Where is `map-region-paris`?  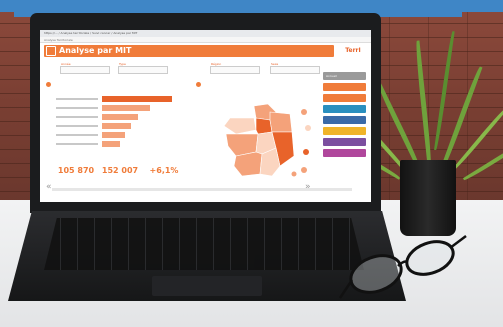 map-region-paris is located at coordinates (264, 126).